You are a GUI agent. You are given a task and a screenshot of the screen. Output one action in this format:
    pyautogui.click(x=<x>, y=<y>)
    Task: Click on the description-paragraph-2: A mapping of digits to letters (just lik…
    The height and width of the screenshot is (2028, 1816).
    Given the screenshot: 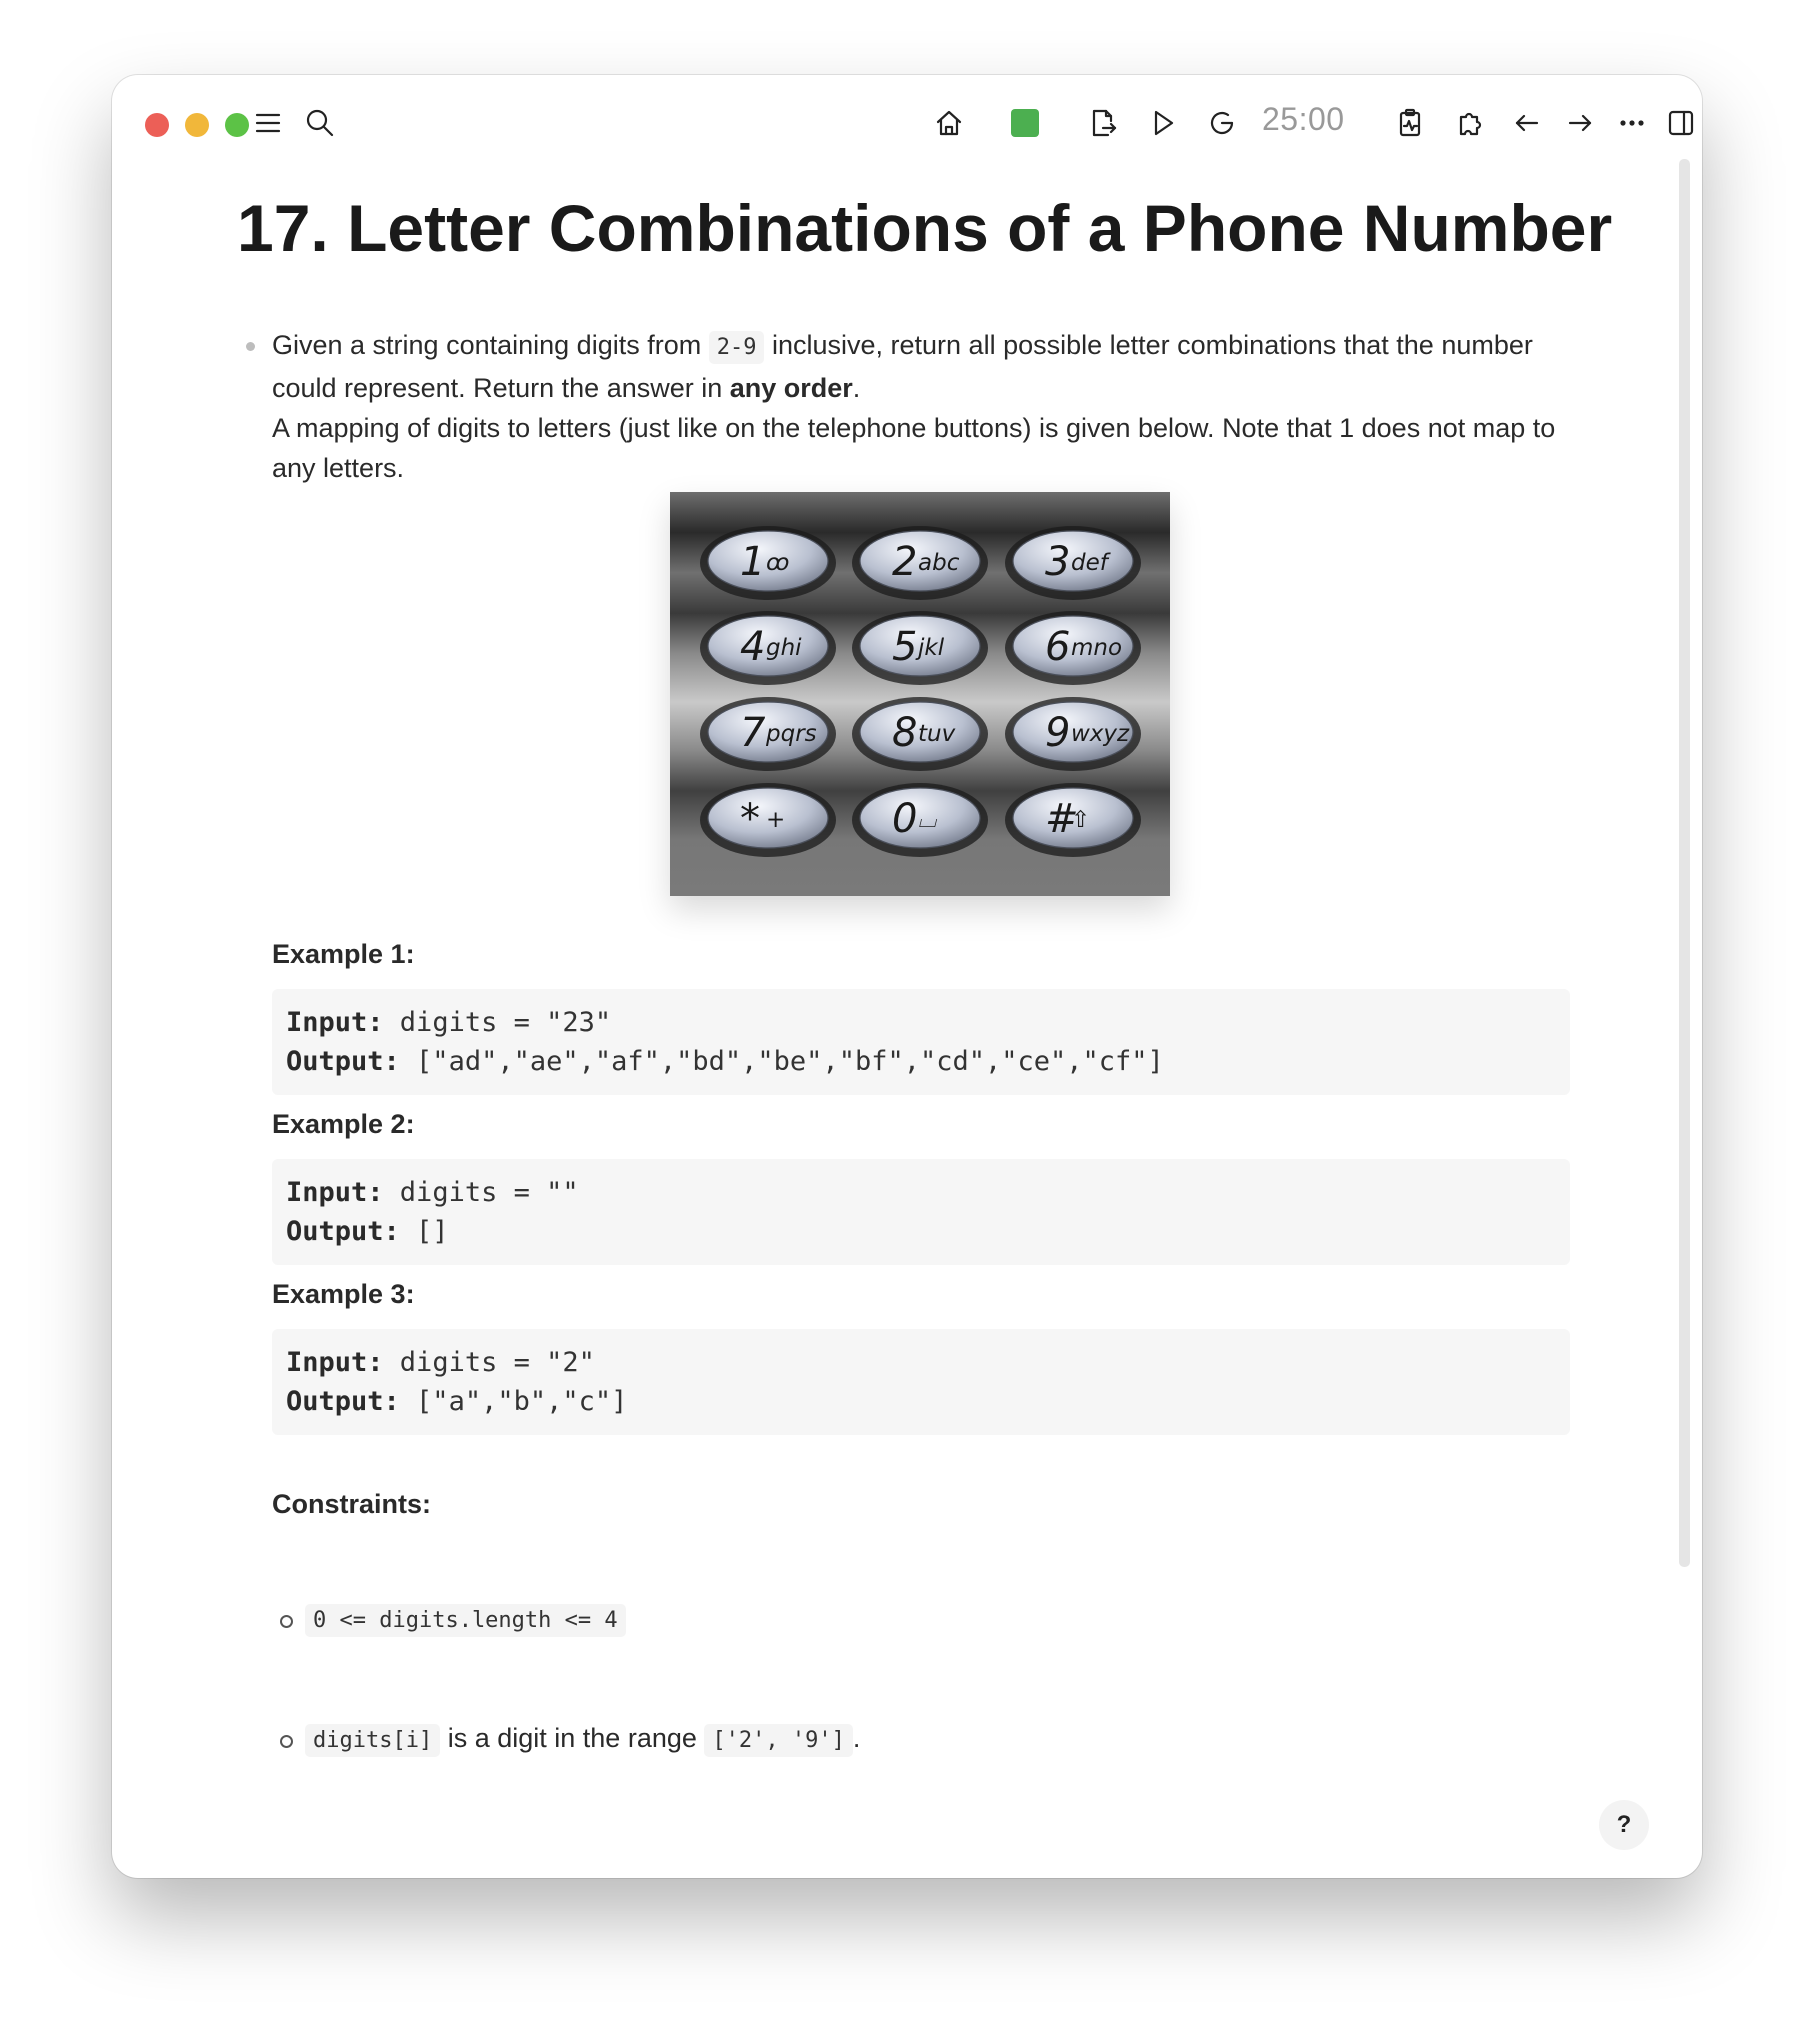 What is the action you would take?
    pyautogui.click(x=914, y=448)
    